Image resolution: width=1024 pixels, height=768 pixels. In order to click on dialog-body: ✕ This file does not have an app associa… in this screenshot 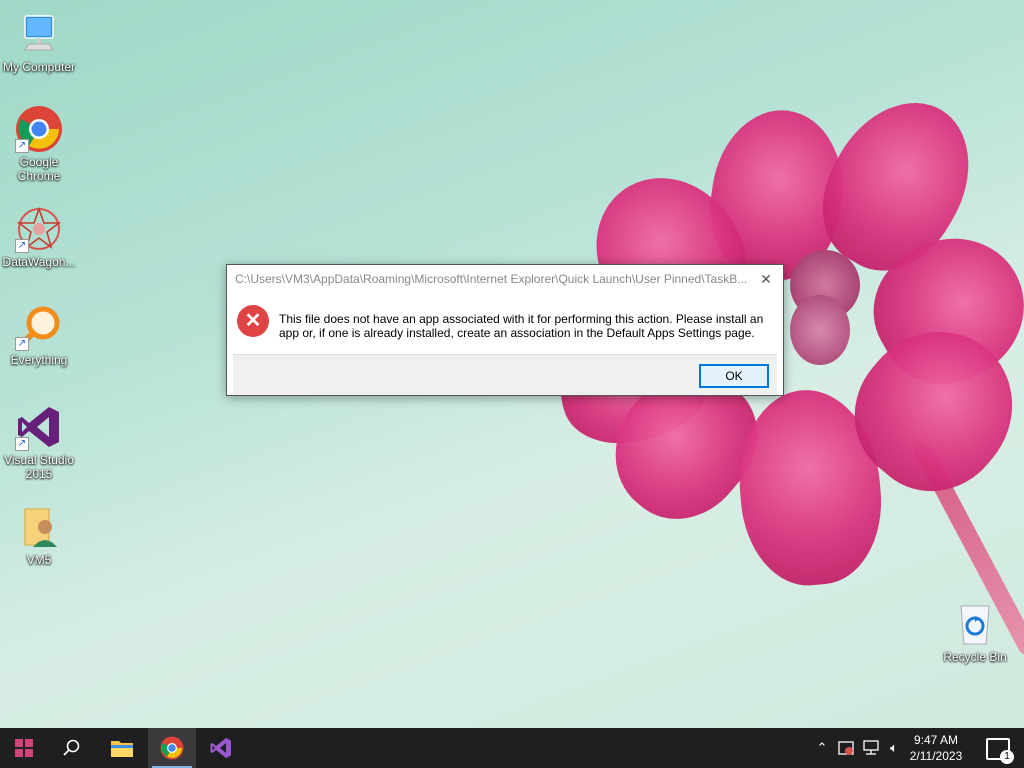, I will do `click(505, 323)`.